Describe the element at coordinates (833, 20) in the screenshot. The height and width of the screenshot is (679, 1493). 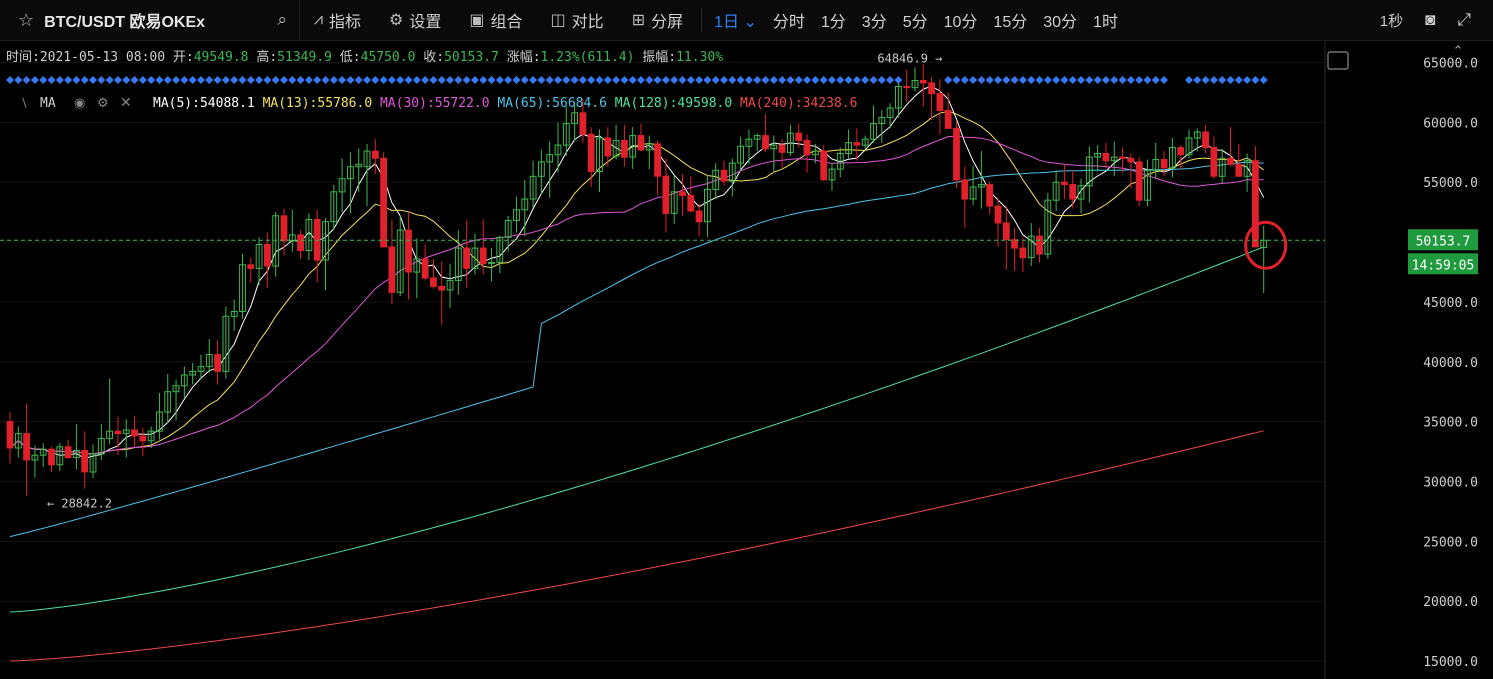
I see `interval-2: 1分` at that location.